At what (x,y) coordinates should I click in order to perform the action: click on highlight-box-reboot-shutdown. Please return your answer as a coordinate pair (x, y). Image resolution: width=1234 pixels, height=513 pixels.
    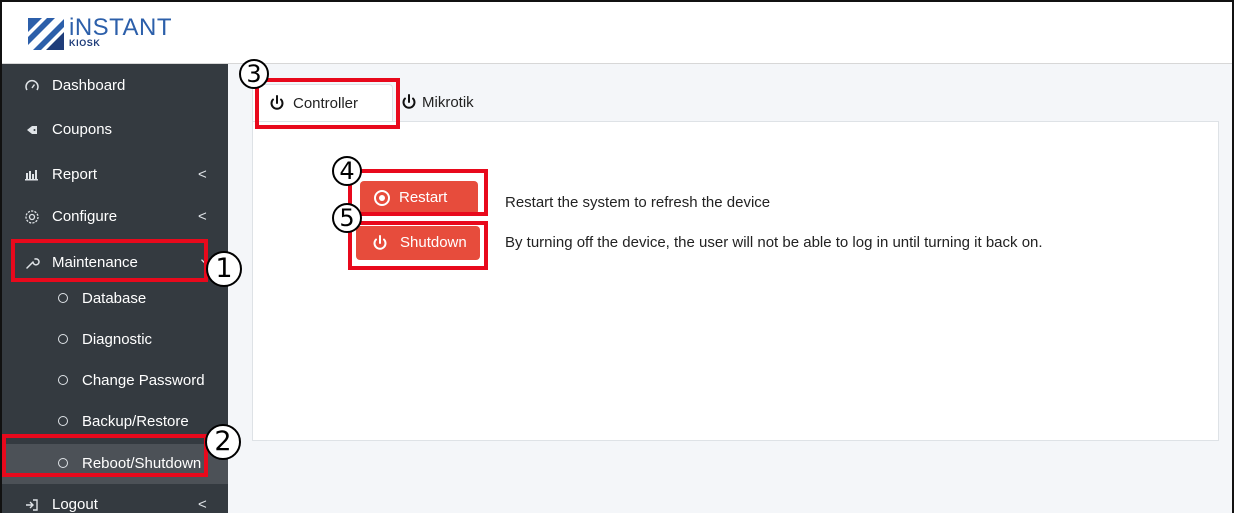
    Looking at the image, I should click on (105, 455).